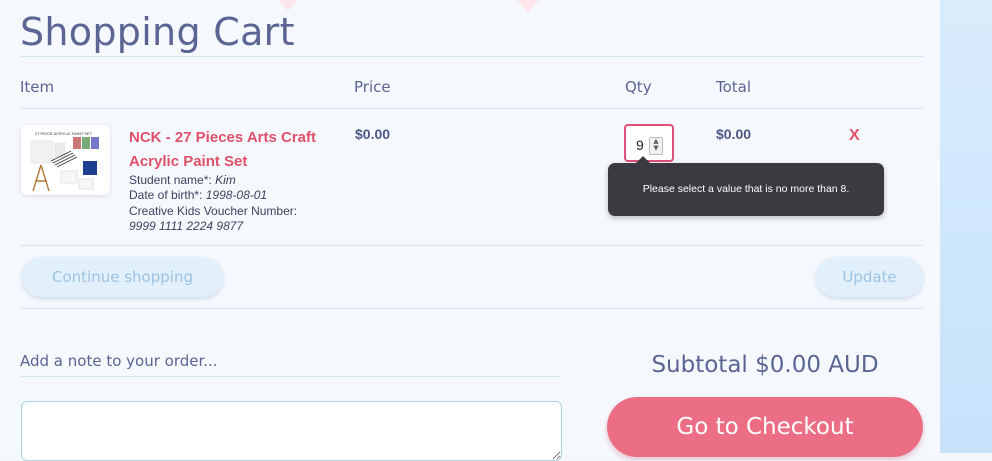 Image resolution: width=992 pixels, height=461 pixels. Describe the element at coordinates (225, 180) in the screenshot. I see `student-name-value: Kim` at that location.